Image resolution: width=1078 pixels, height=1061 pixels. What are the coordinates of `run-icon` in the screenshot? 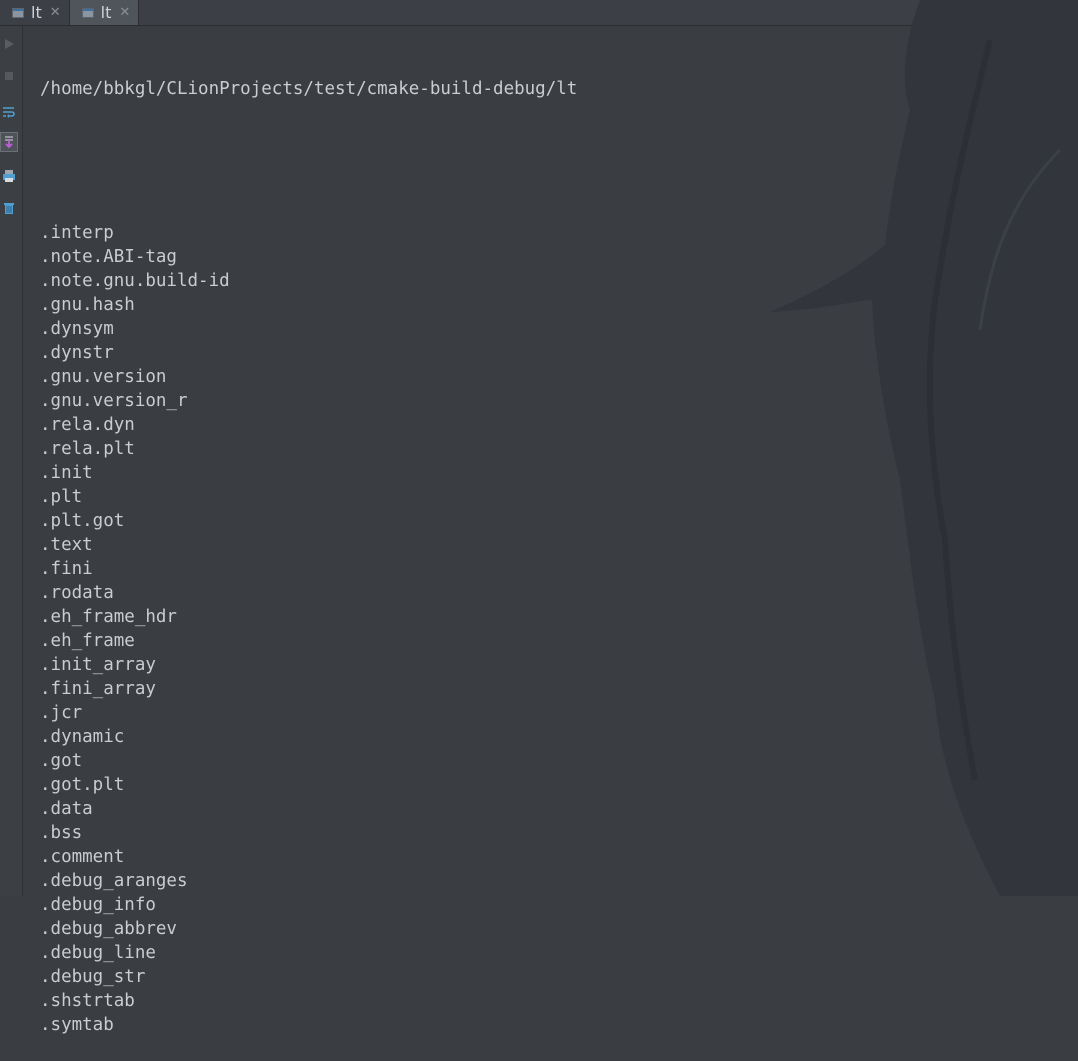 It's located at (9, 44).